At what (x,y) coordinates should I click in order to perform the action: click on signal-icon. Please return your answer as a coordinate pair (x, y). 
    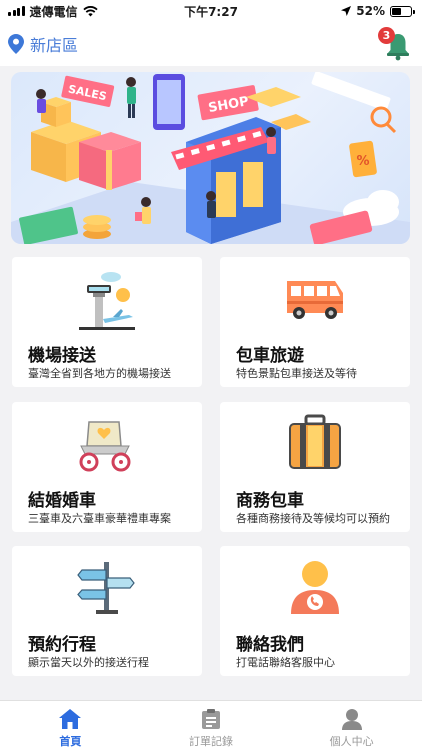
    Looking at the image, I should click on (16, 11).